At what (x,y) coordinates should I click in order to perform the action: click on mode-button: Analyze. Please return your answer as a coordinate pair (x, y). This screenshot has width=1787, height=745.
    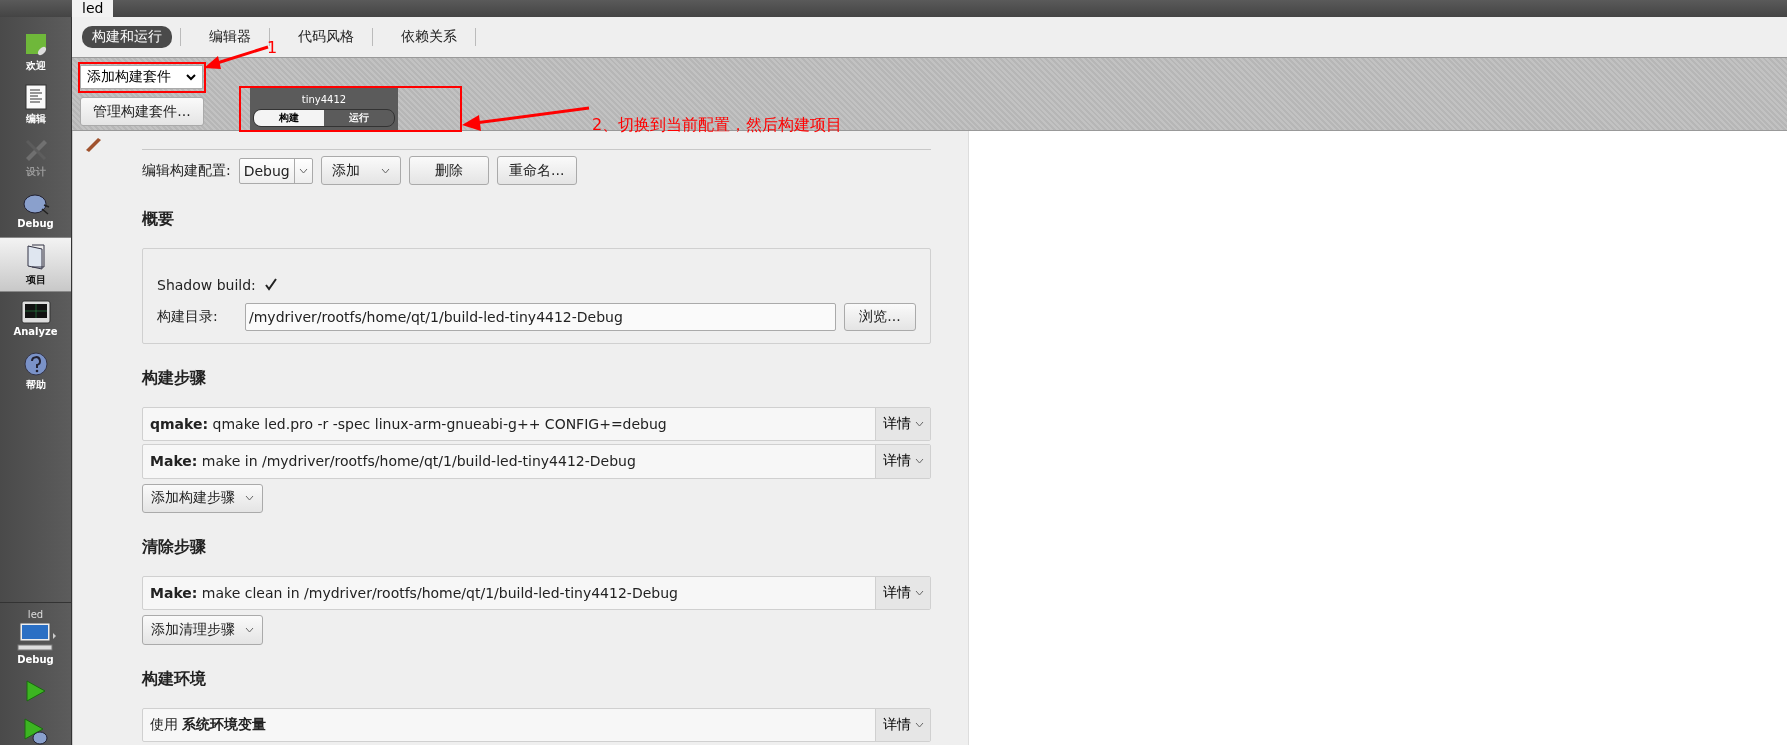
    Looking at the image, I should click on (35, 318).